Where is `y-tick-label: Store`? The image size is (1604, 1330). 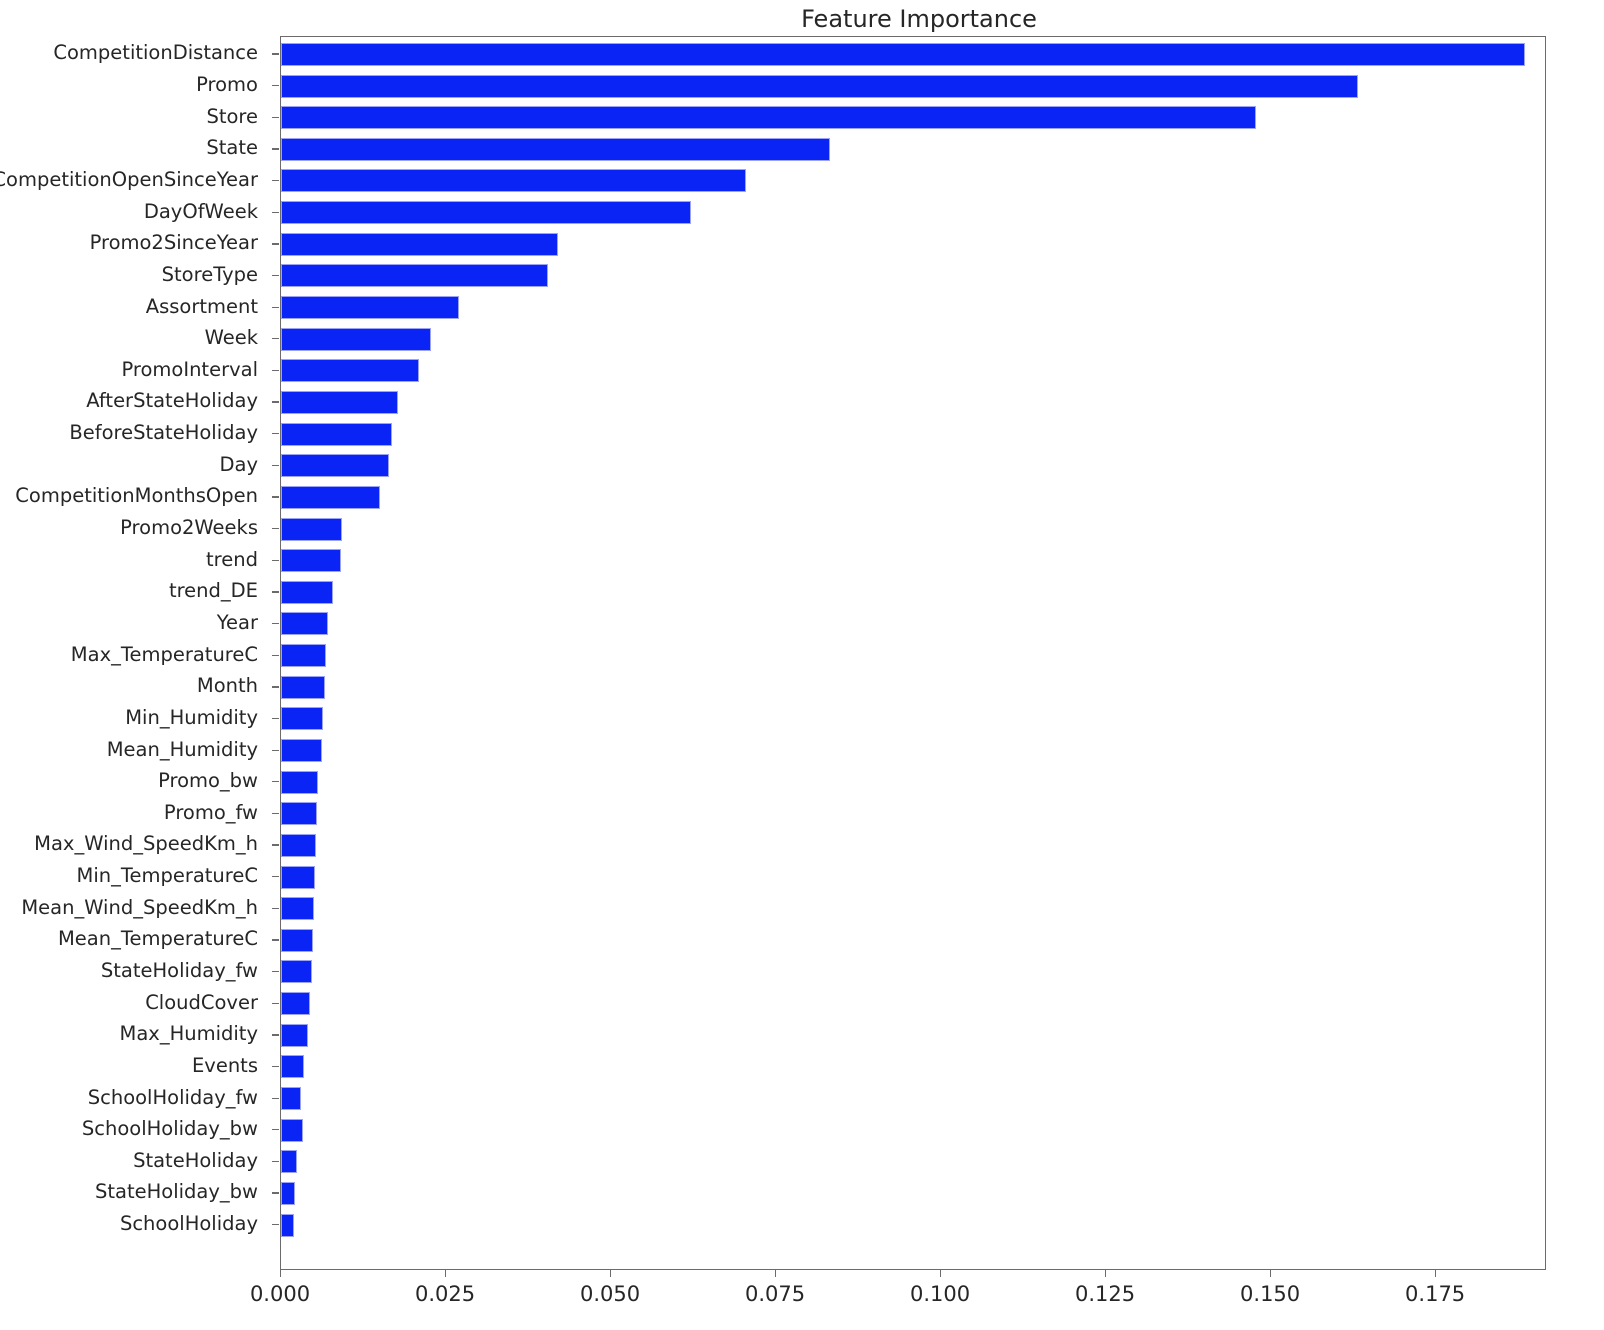 y-tick-label: Store is located at coordinates (232, 116).